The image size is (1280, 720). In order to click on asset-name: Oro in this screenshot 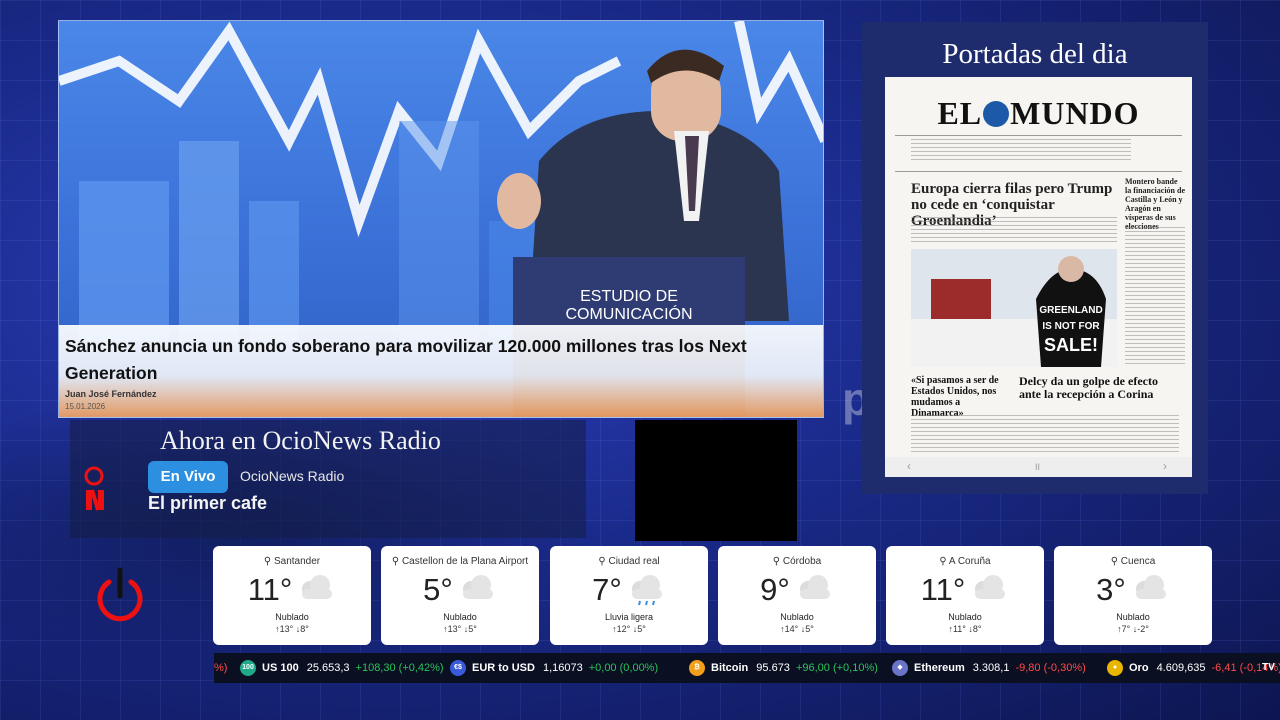, I will do `click(1139, 668)`.